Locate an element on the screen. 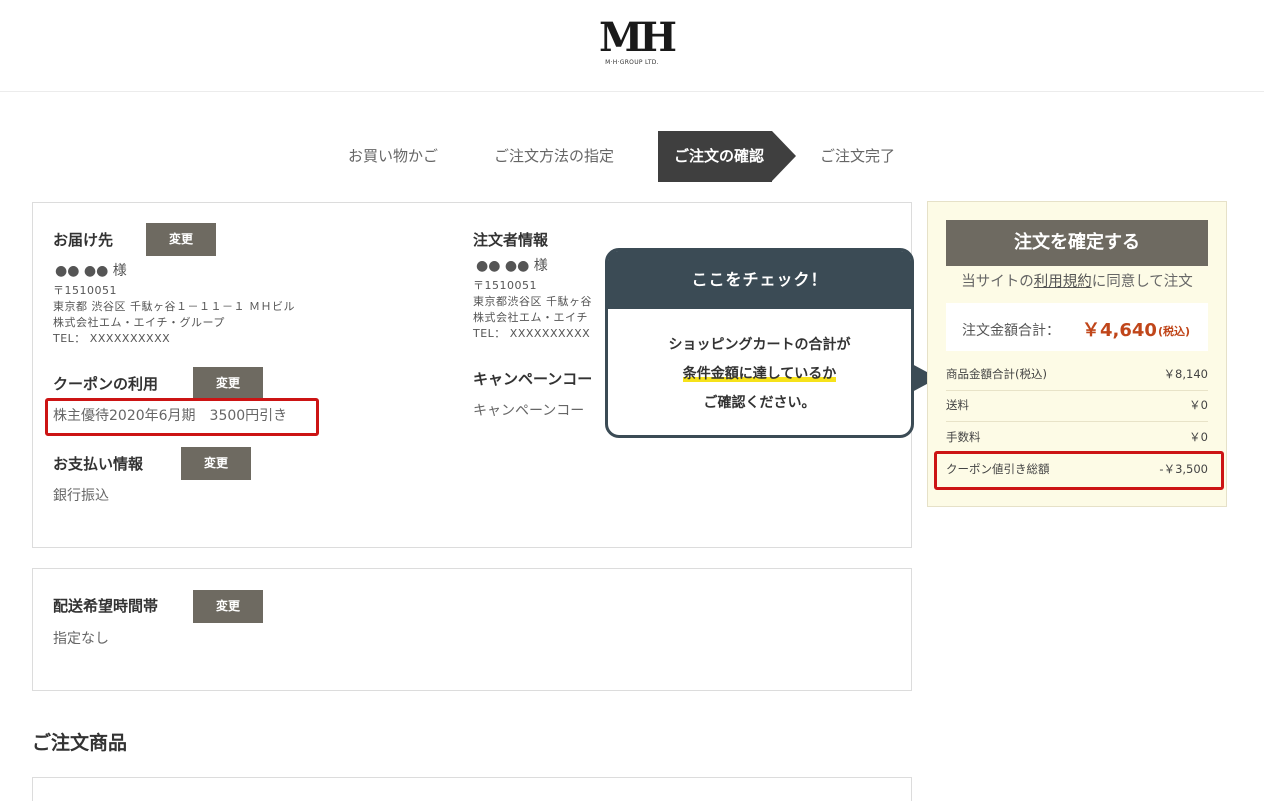  delivery-tel: TEL： XXXXXXXXXX is located at coordinates (112, 338).